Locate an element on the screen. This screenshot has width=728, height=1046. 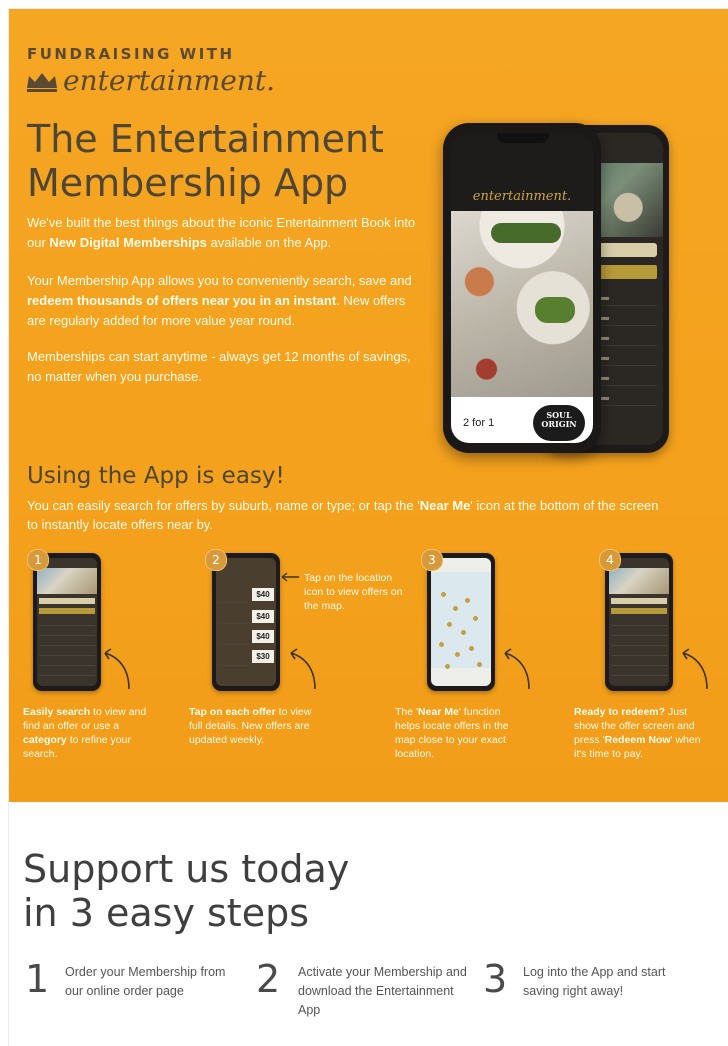
step-3-phone is located at coordinates (461, 622).